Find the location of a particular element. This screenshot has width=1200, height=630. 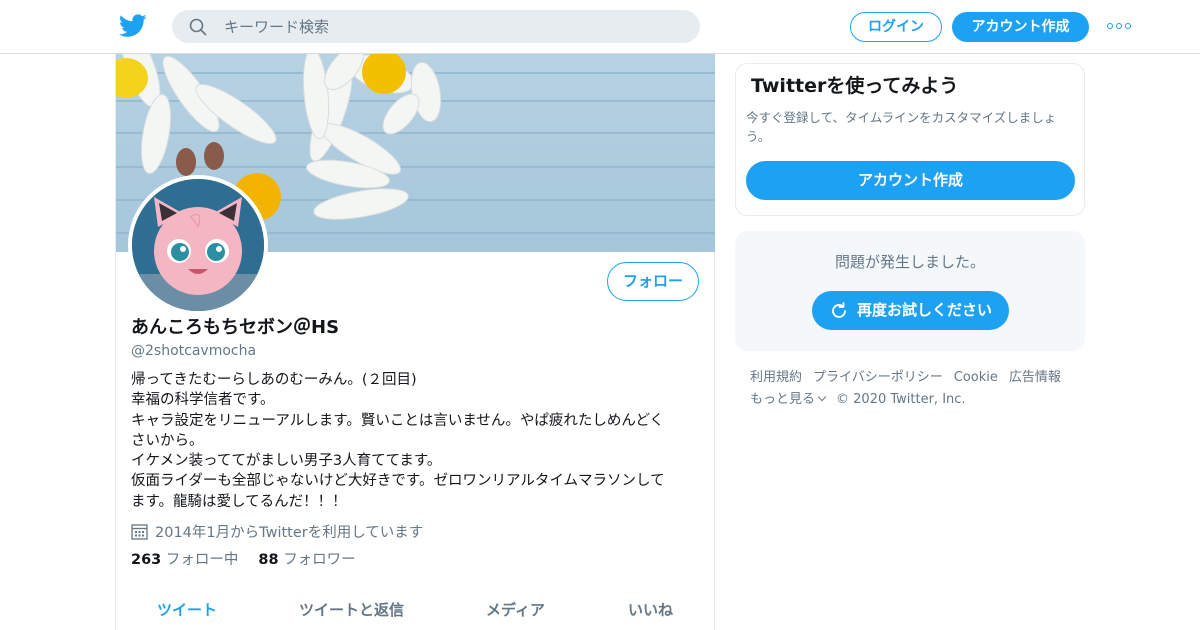

refresh-icon is located at coordinates (839, 309).